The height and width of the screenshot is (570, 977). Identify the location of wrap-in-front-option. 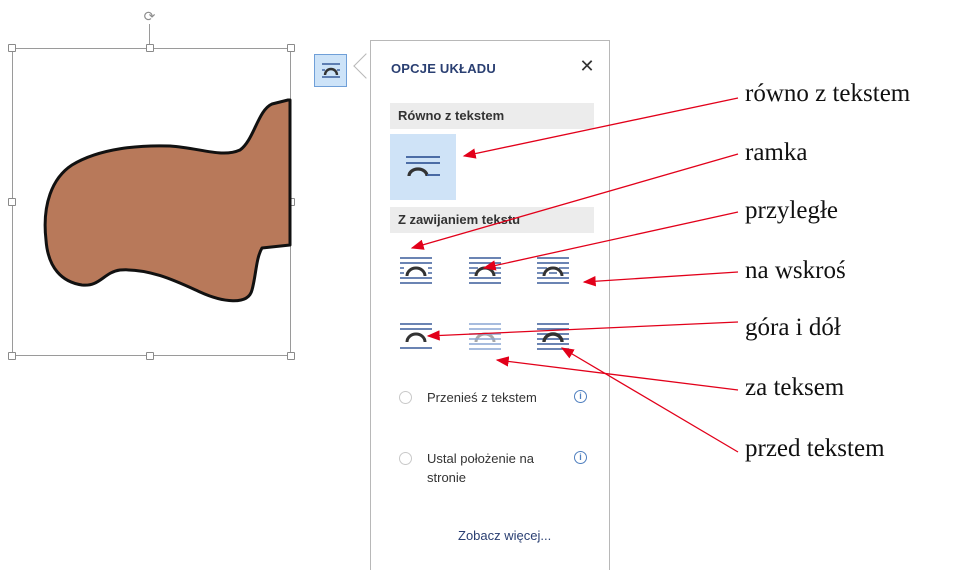
(553, 338).